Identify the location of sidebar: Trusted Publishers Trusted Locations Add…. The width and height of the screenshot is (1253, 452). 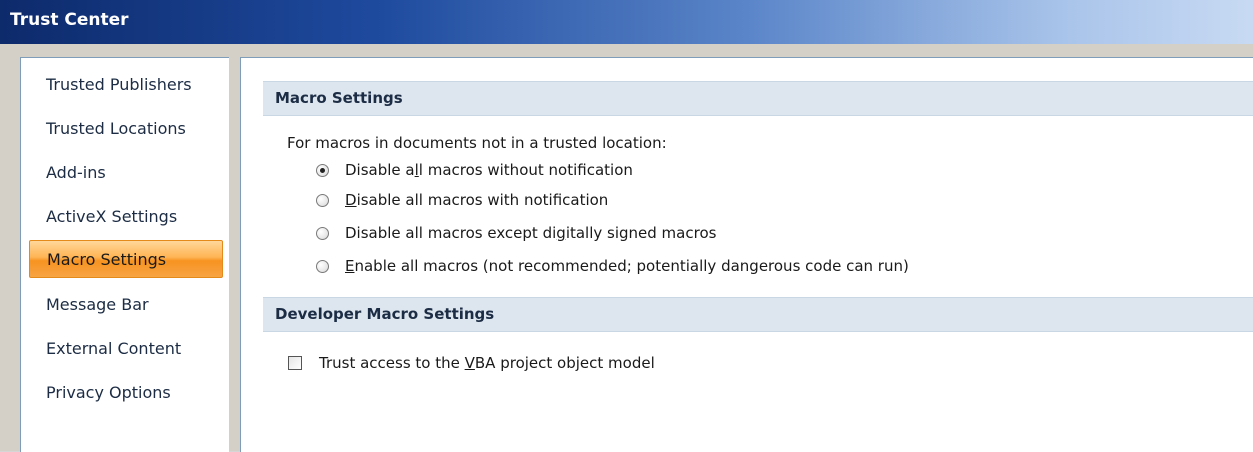
(124, 254).